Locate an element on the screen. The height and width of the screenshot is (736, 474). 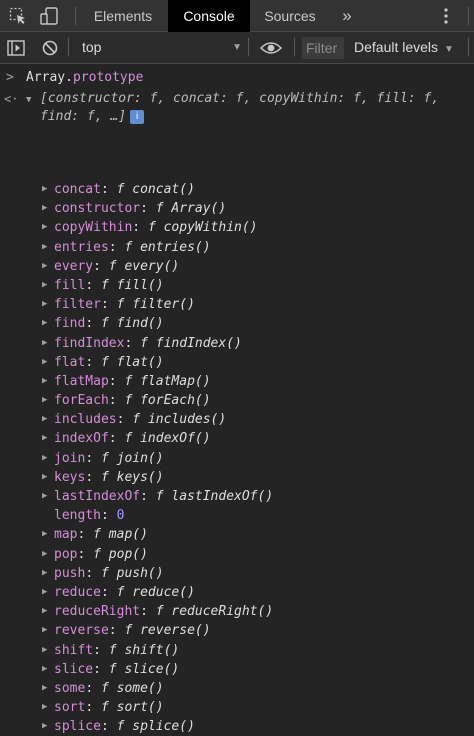
property-row: ▶ constructor: f Array() is located at coordinates (237, 208).